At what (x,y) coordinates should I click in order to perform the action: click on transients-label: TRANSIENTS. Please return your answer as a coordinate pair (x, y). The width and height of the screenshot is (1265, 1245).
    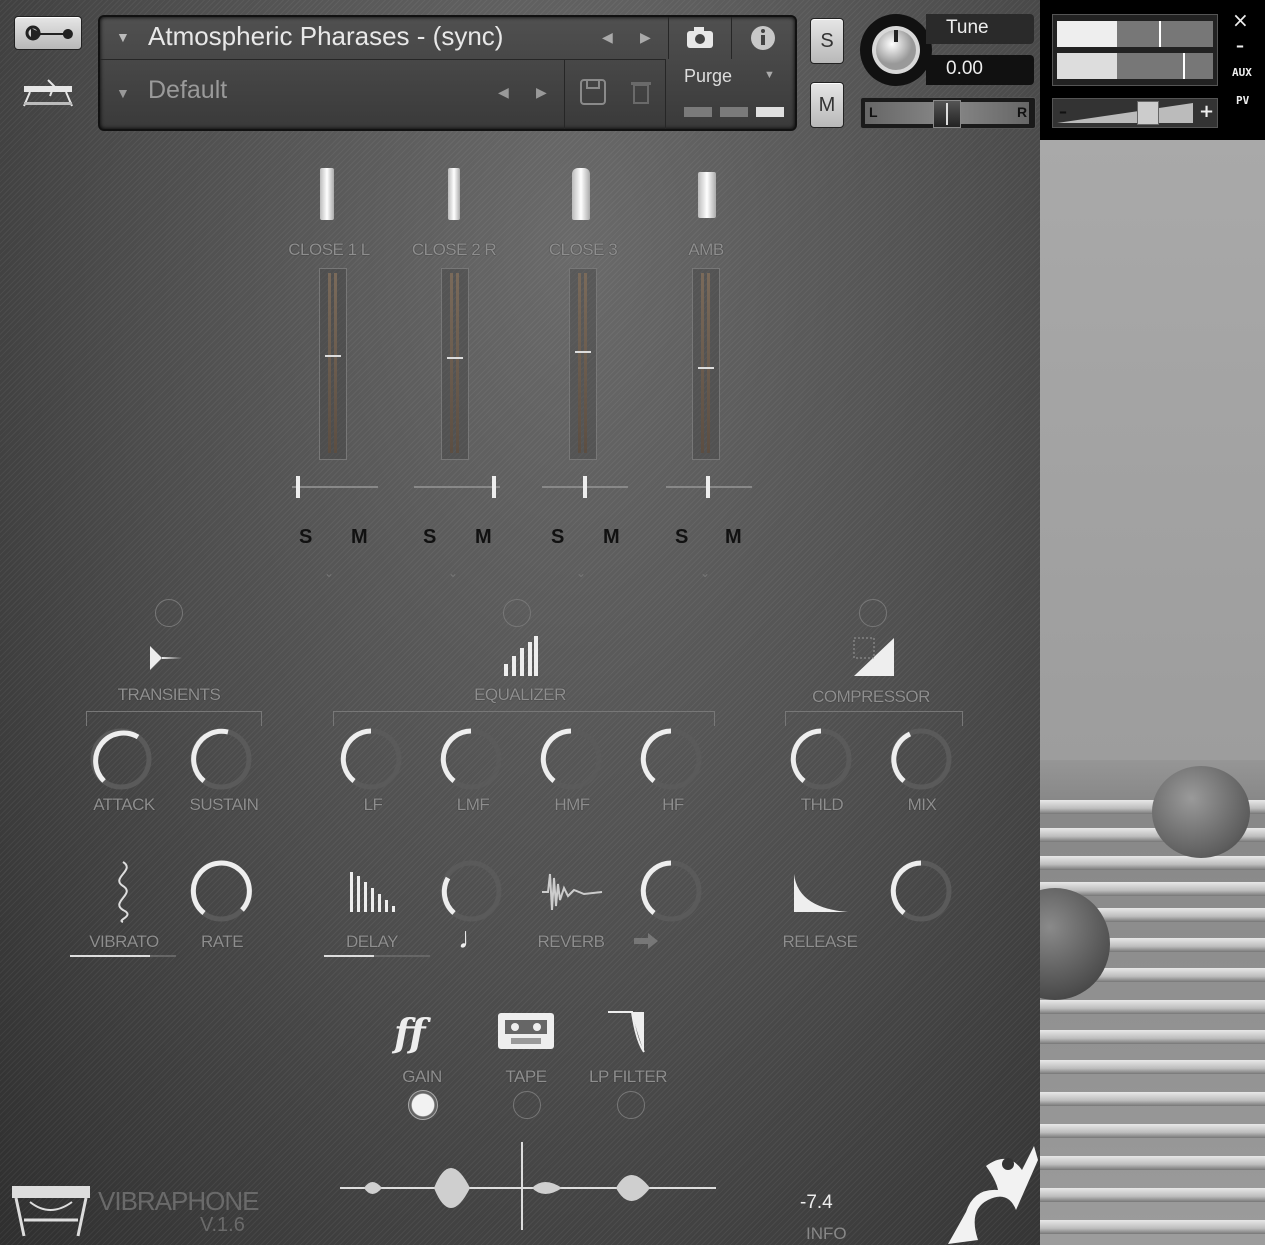
    Looking at the image, I should click on (169, 694).